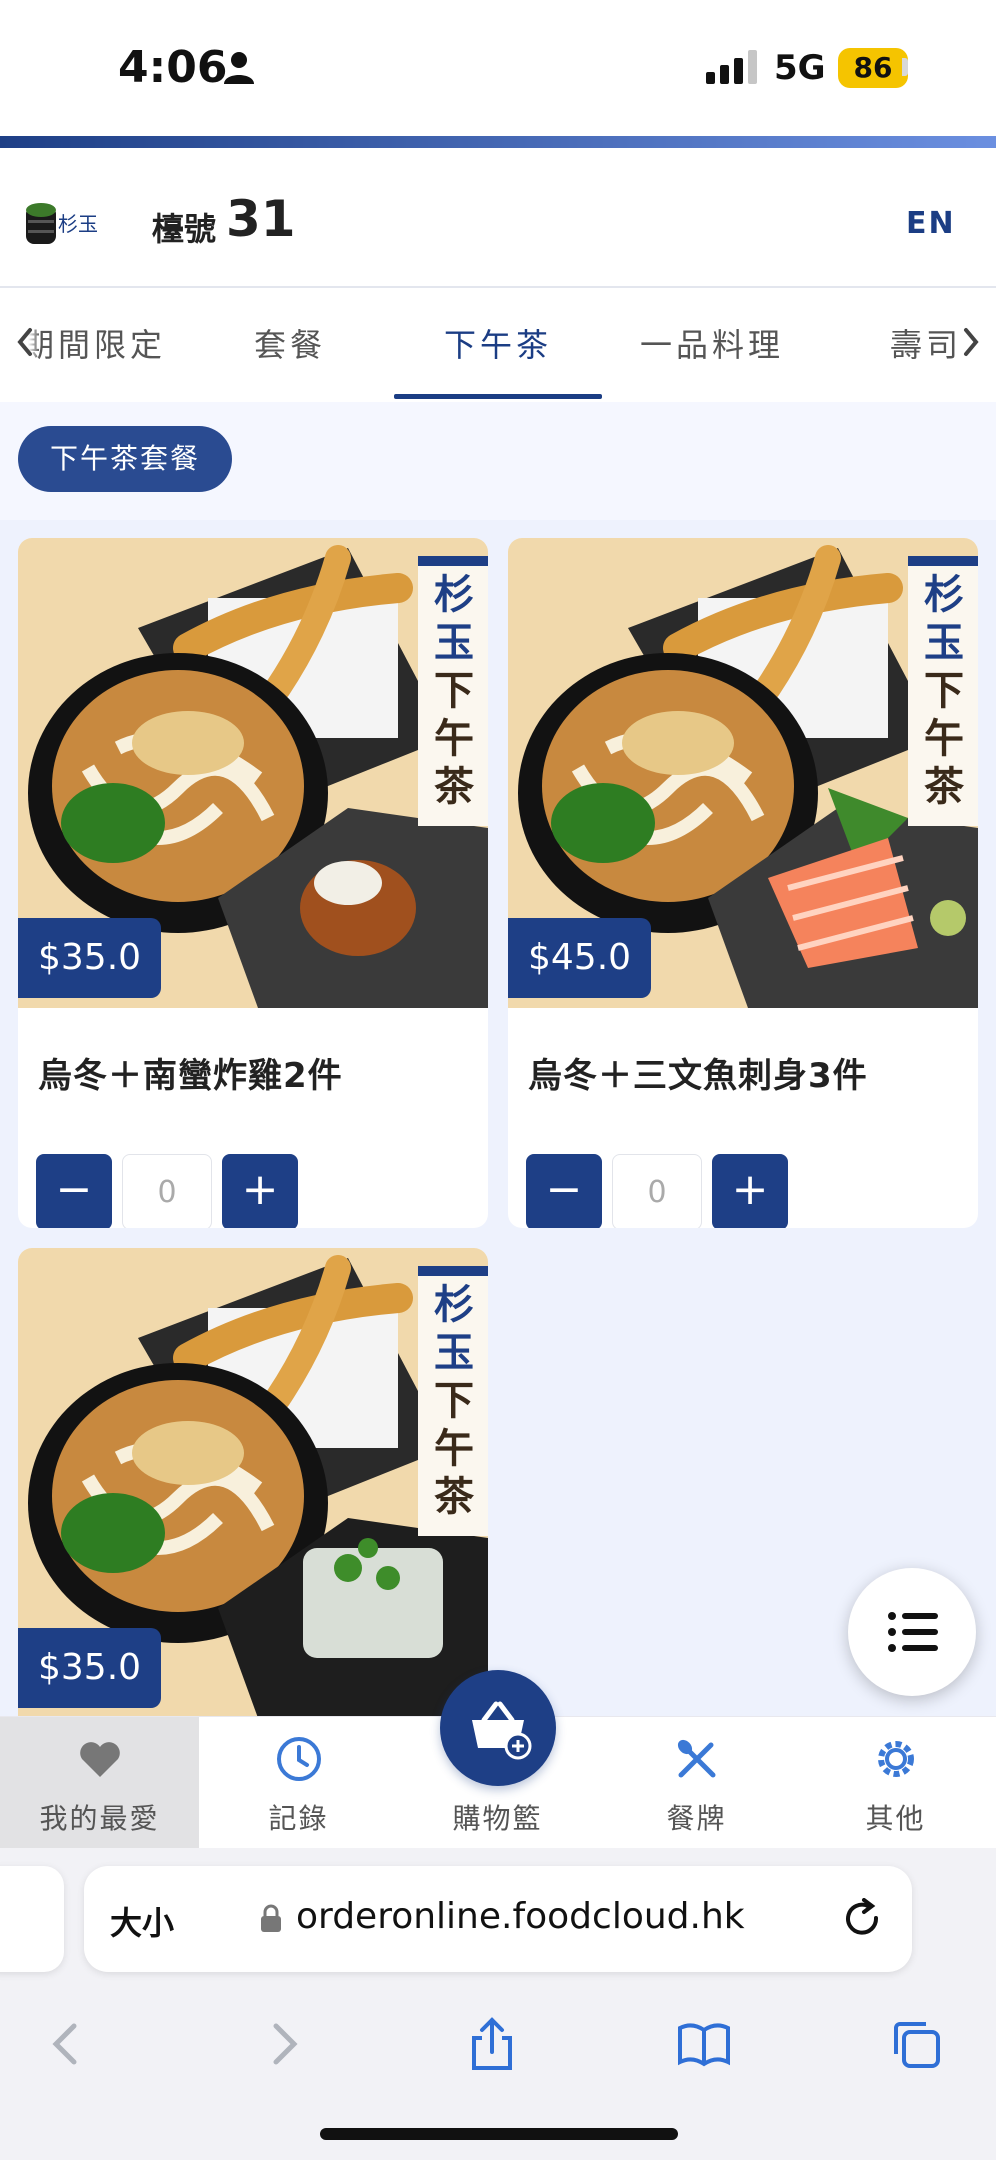 The image size is (996, 2160). I want to click on url-text: orderonline.foodcloud.hk, so click(520, 1916).